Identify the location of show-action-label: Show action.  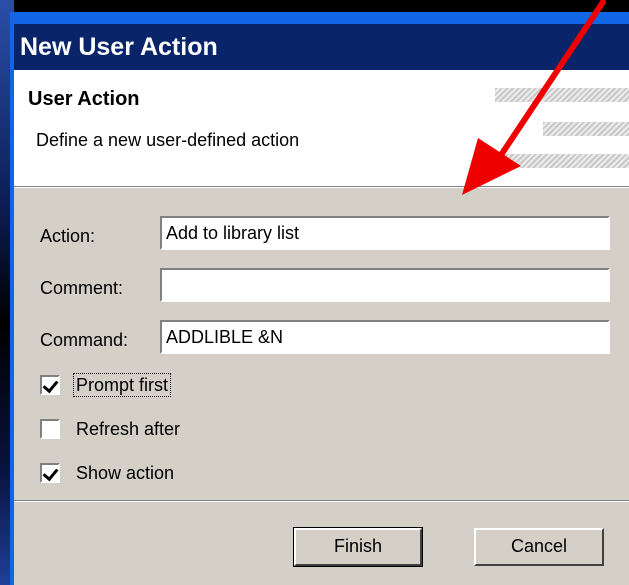
(125, 473).